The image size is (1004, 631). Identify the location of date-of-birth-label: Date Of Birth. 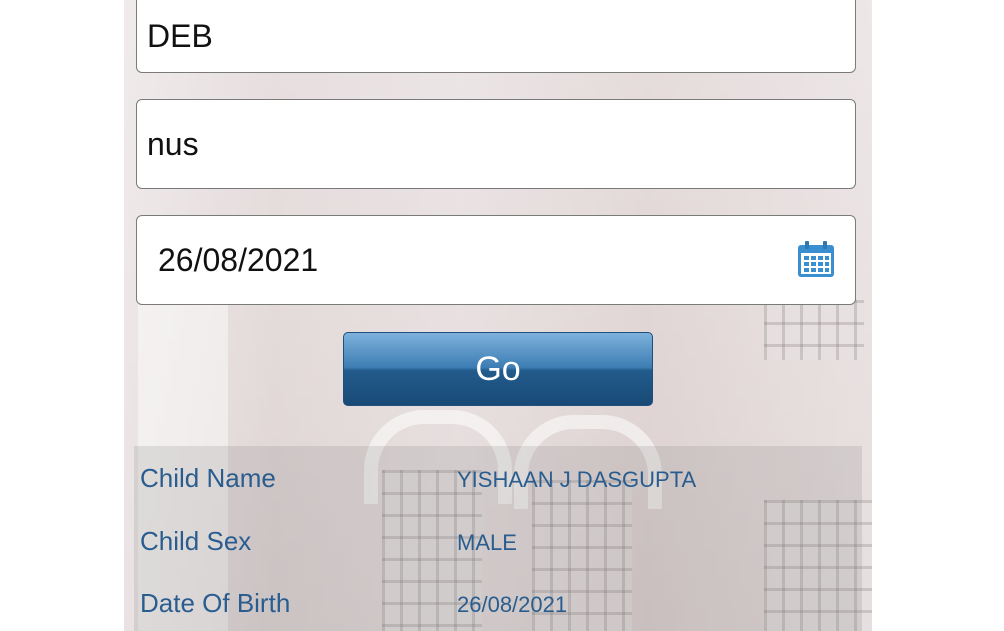
(215, 603).